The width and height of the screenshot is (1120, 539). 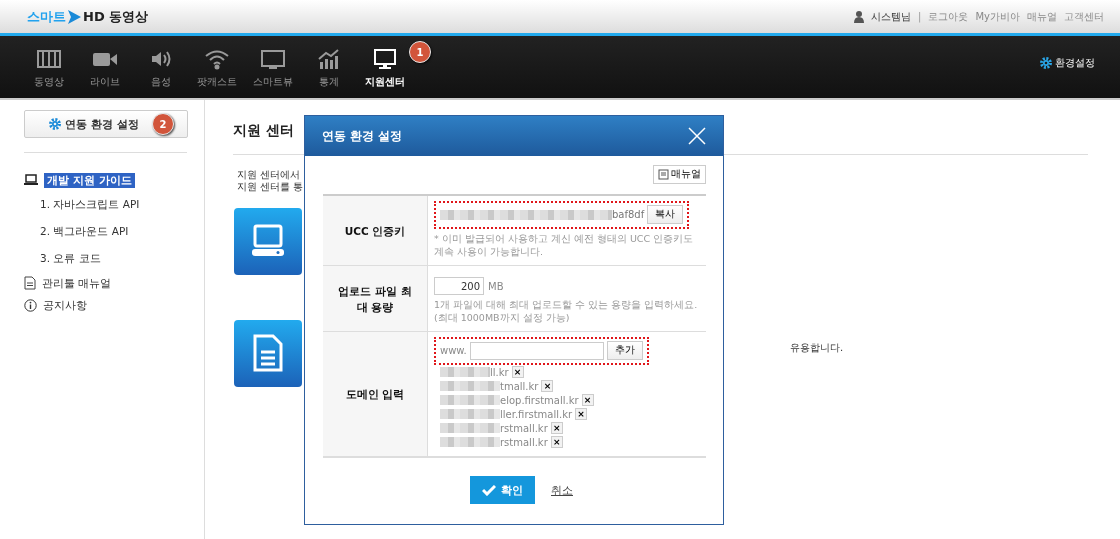 What do you see at coordinates (536, 414) in the screenshot?
I see `domain-text: ller.firstmall.kr` at bounding box center [536, 414].